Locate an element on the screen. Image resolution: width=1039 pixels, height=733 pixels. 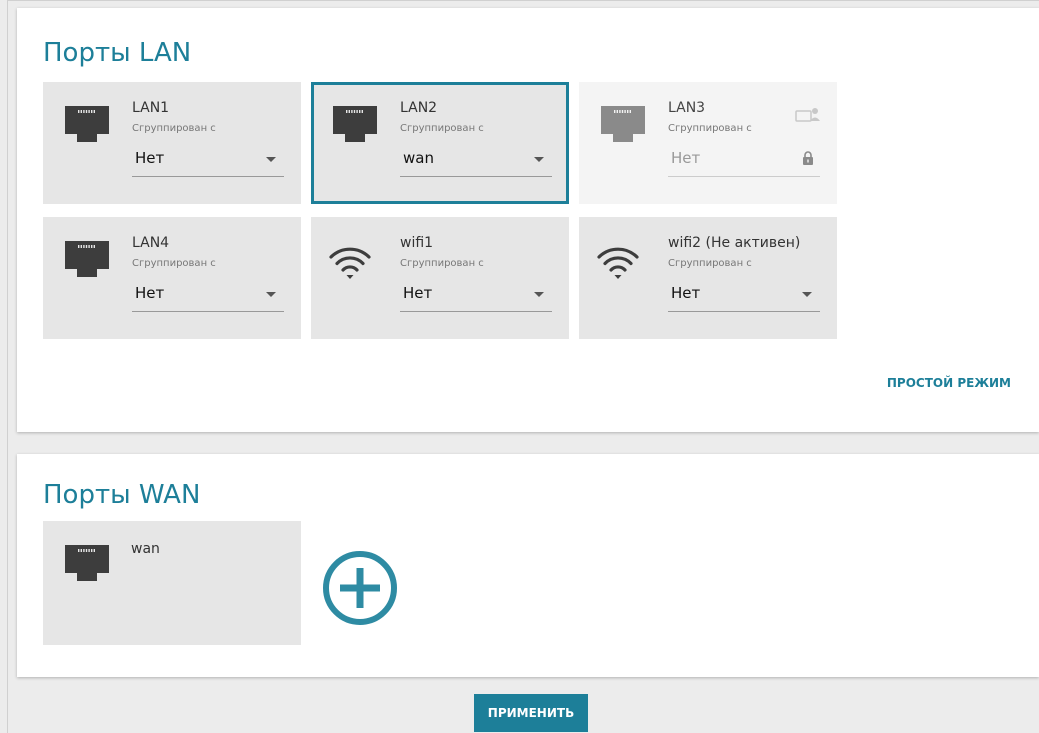
user-card-icon is located at coordinates (807, 115).